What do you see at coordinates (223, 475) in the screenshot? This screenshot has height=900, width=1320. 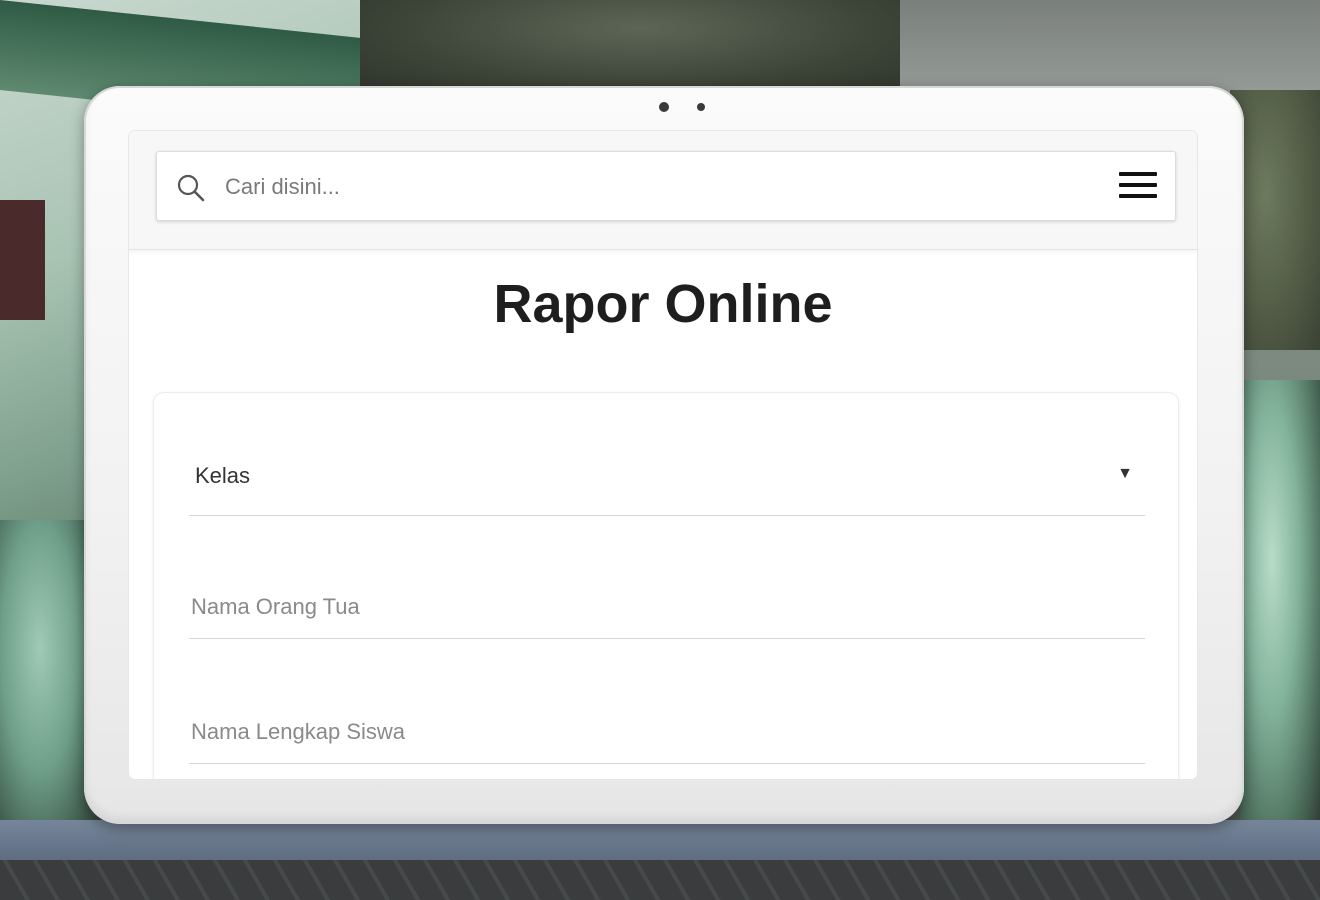 I see `kelas-select-value: Kelas` at bounding box center [223, 475].